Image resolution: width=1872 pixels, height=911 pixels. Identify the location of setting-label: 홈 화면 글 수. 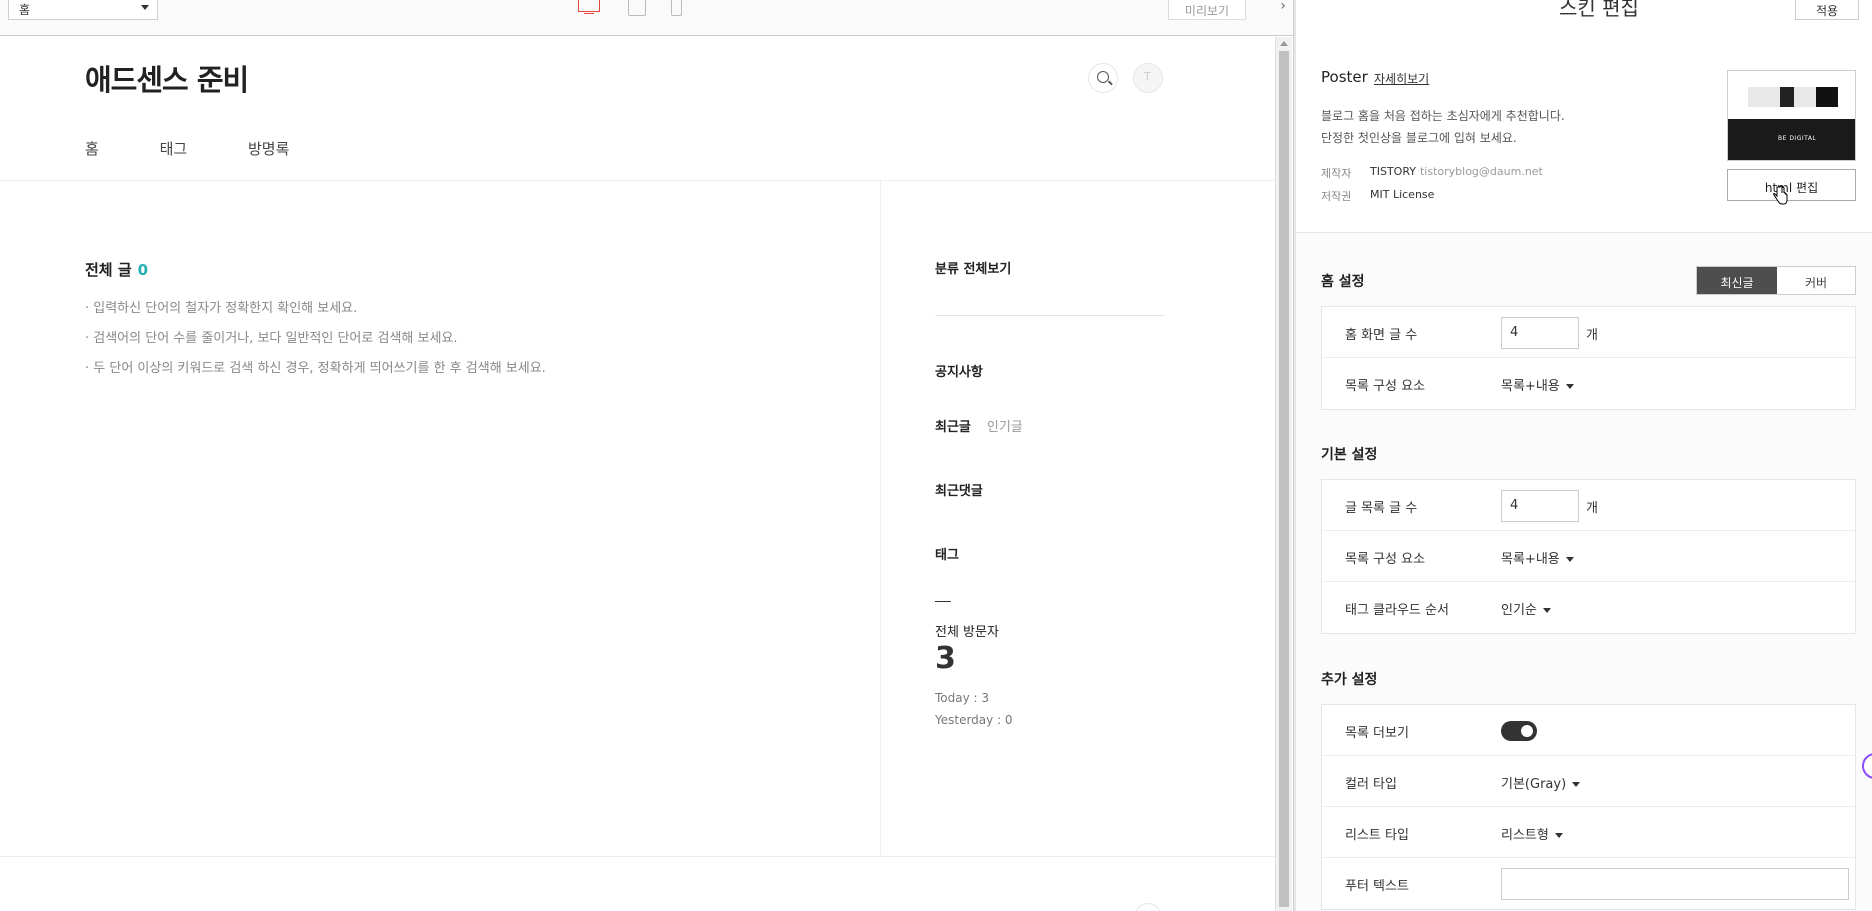
(1381, 335).